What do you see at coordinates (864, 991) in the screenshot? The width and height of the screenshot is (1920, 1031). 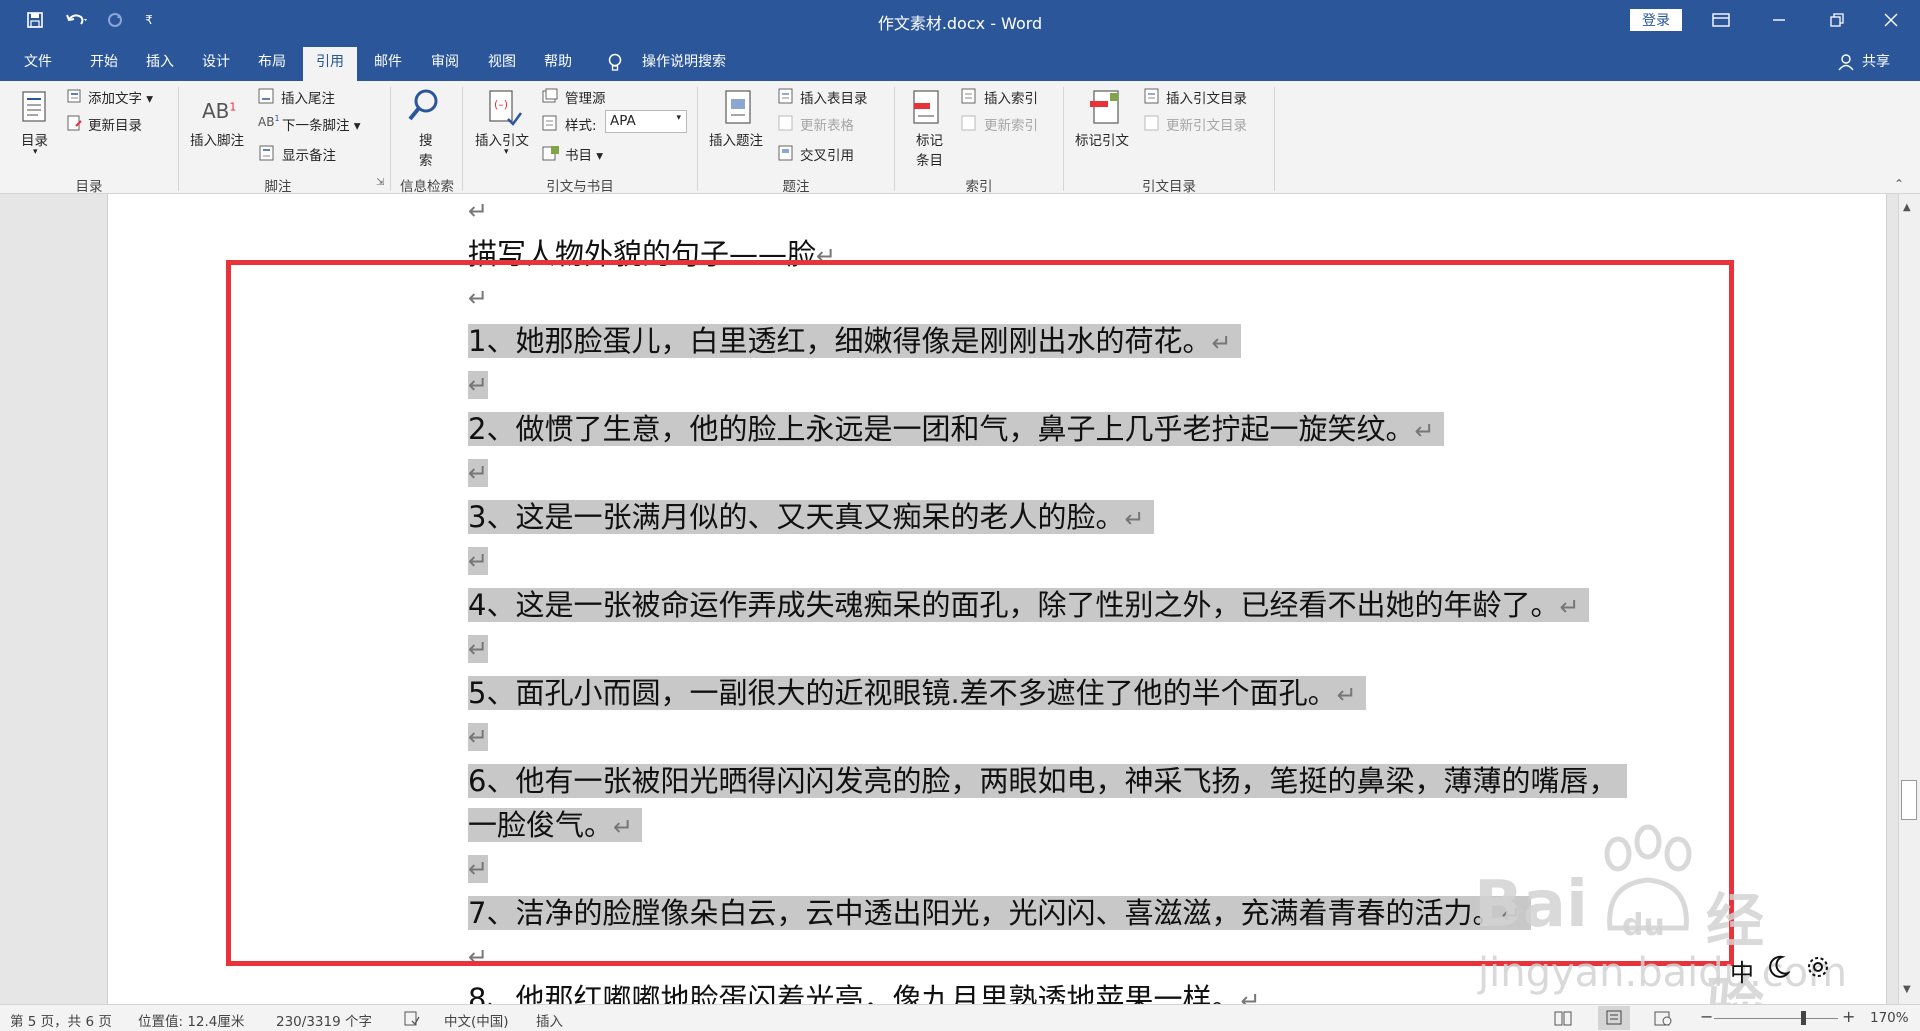 I see `list-item: 8、他那红嘟嘟地脸蛋闪着光亮，像九月里熟透地苹果一样。↵` at bounding box center [864, 991].